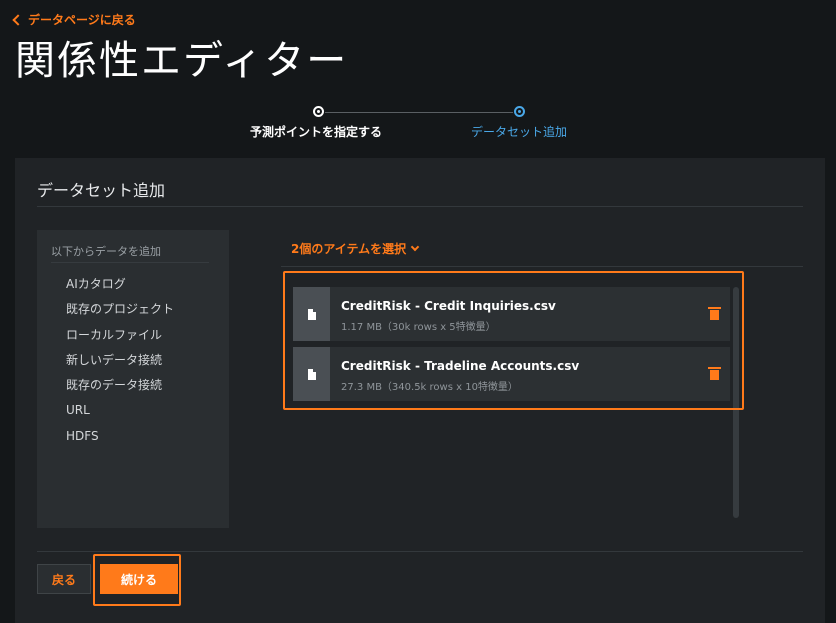 This screenshot has height=623, width=836. Describe the element at coordinates (418, 327) in the screenshot. I see `file-meta: 1.17 MB（30k rows x 5特徴量）` at that location.